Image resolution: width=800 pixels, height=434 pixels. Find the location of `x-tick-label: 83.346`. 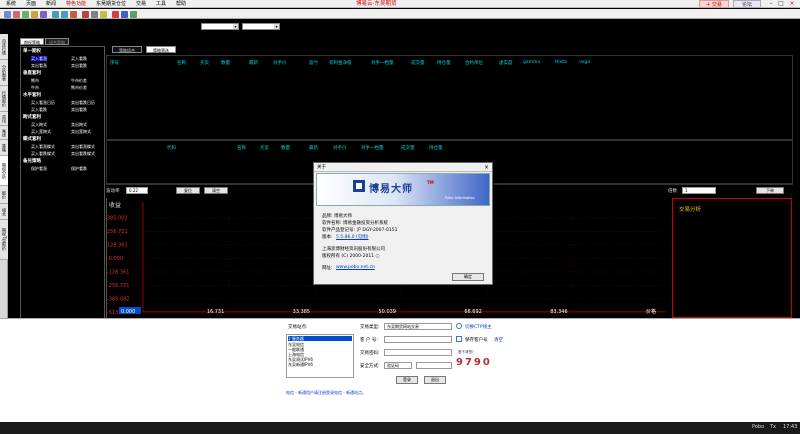

x-tick-label: 83.346 is located at coordinates (558, 312).